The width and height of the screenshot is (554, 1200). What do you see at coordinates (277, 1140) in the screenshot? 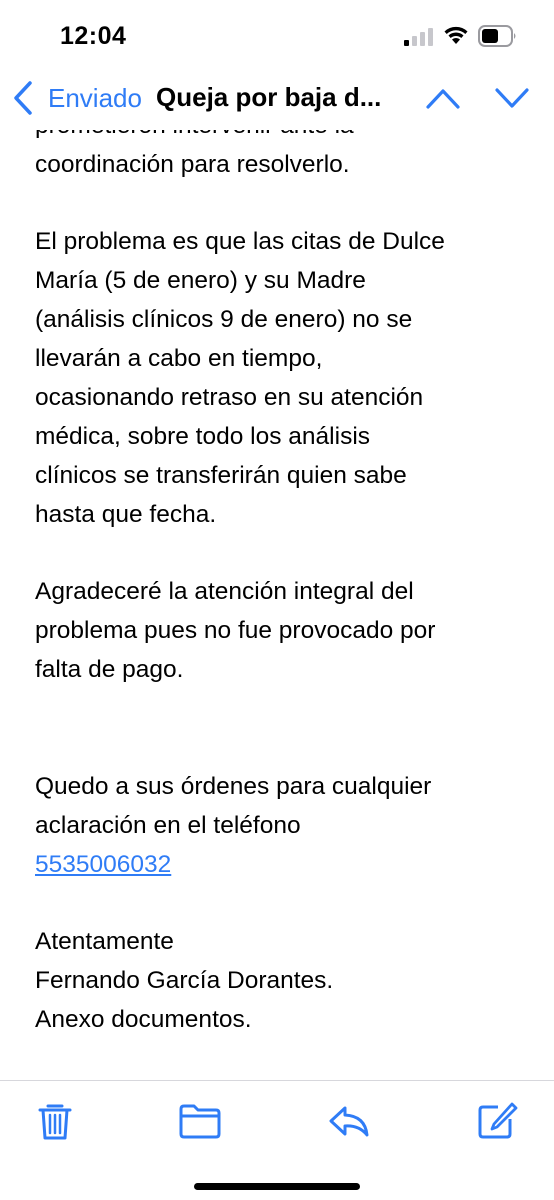
I see `bottom-toolbar` at bounding box center [277, 1140].